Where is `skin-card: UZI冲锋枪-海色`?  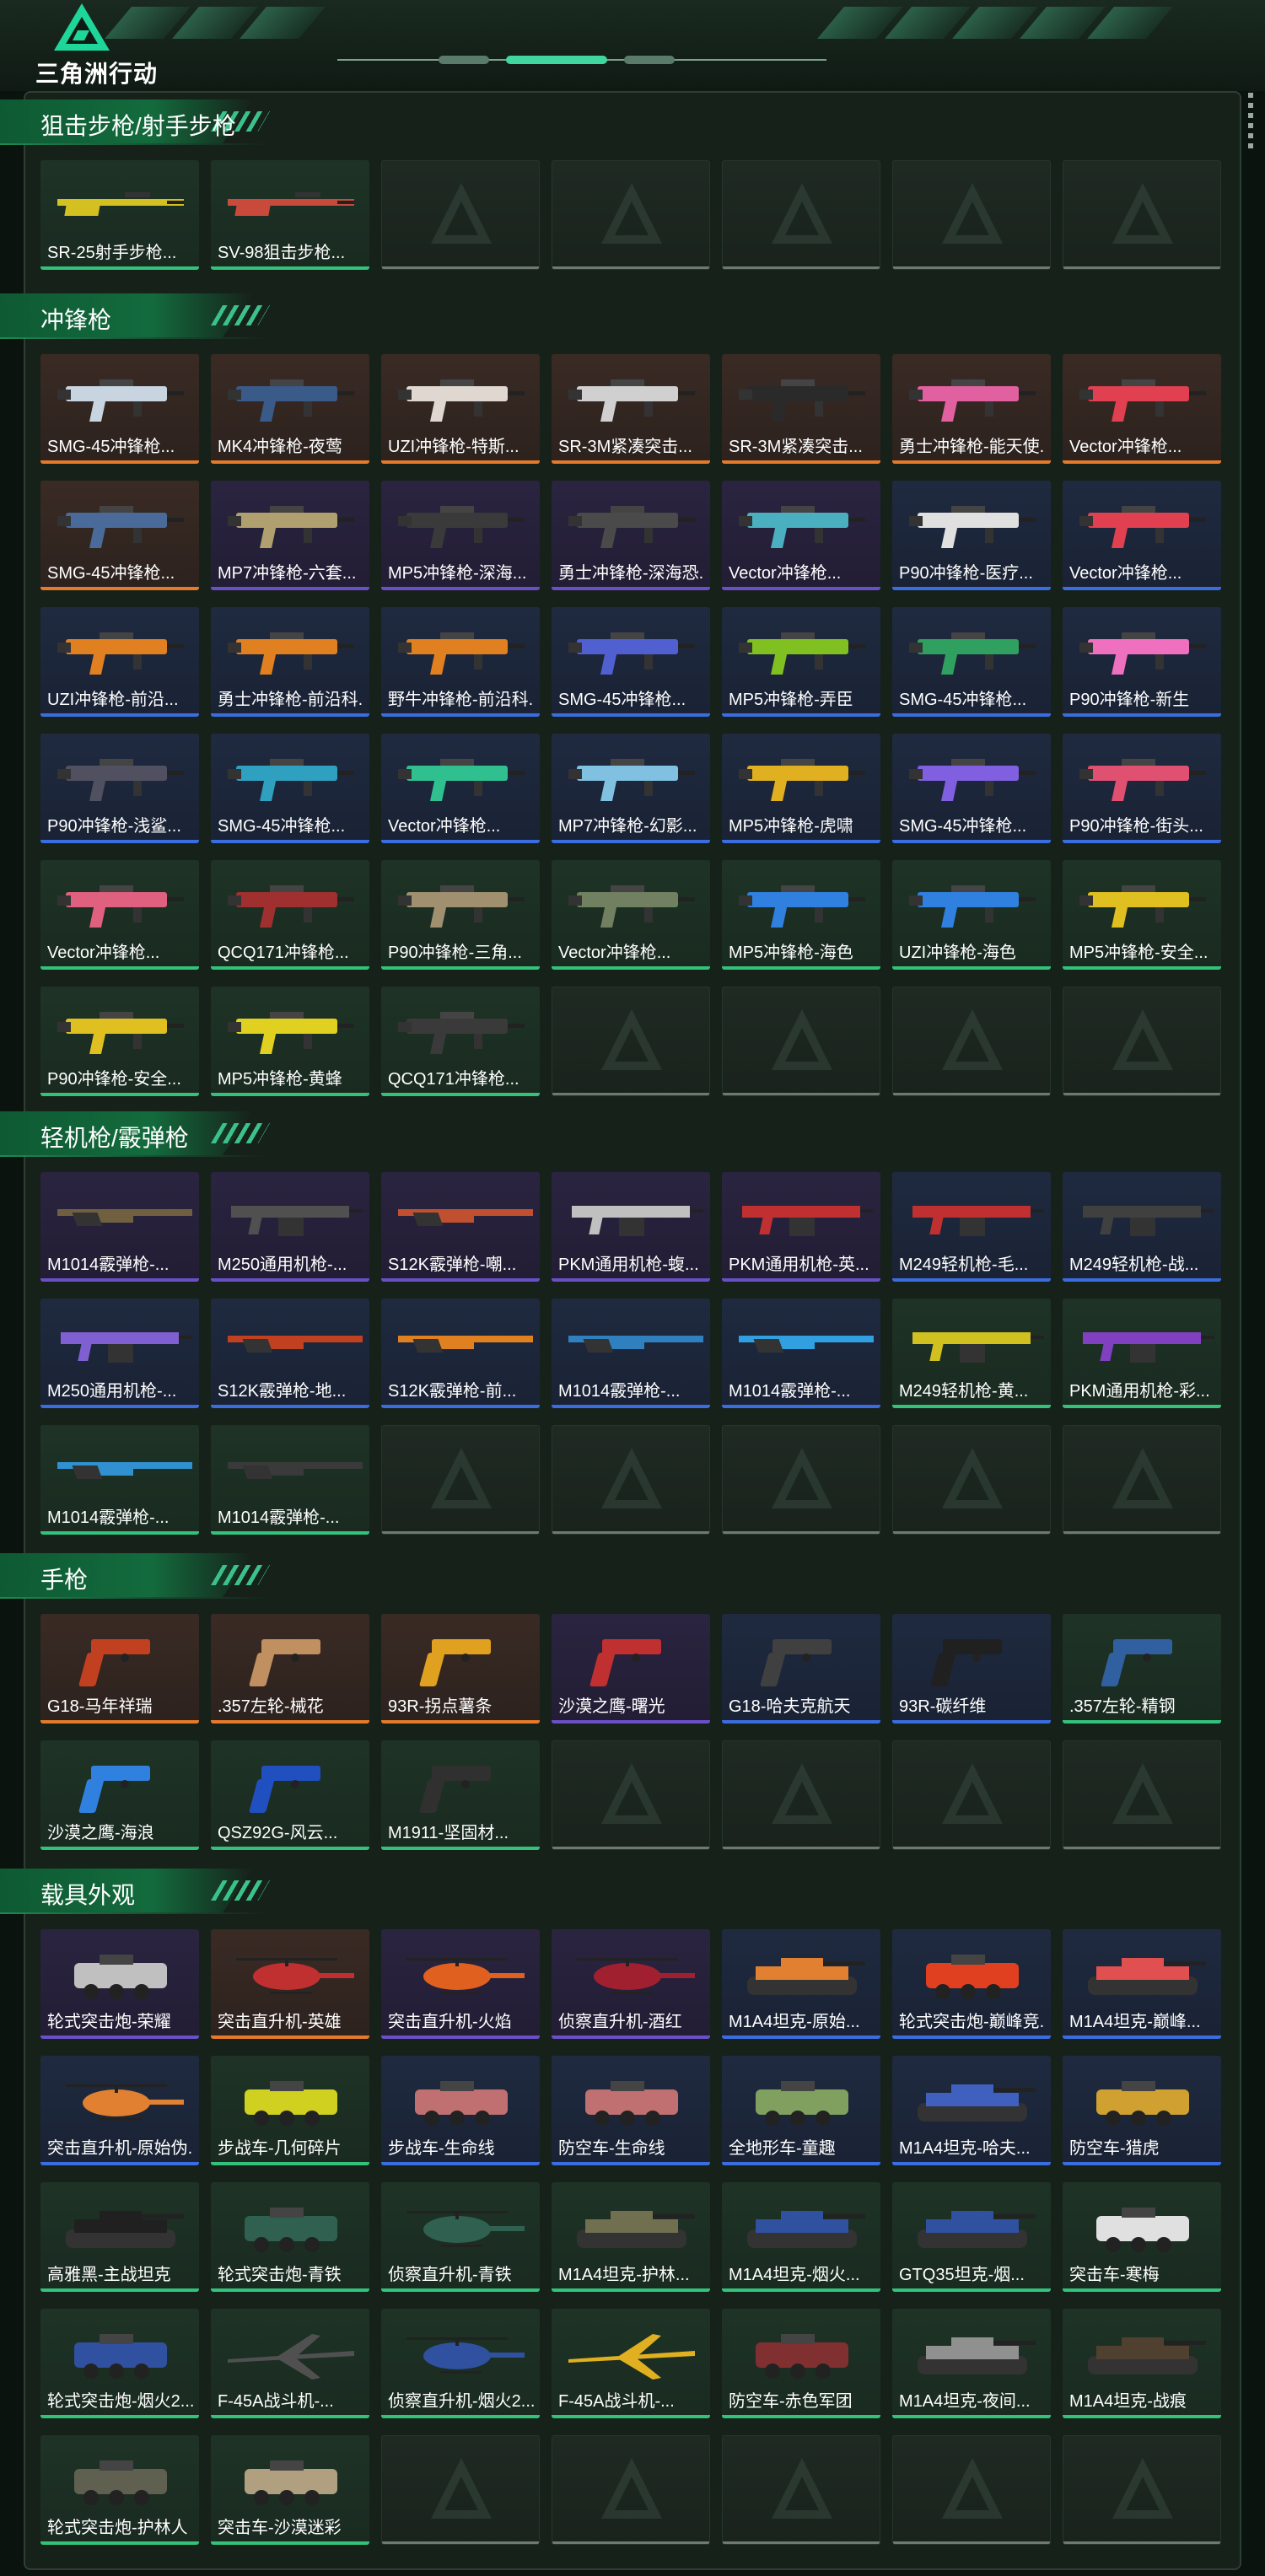 skin-card: UZI冲锋枪-海色 is located at coordinates (972, 915).